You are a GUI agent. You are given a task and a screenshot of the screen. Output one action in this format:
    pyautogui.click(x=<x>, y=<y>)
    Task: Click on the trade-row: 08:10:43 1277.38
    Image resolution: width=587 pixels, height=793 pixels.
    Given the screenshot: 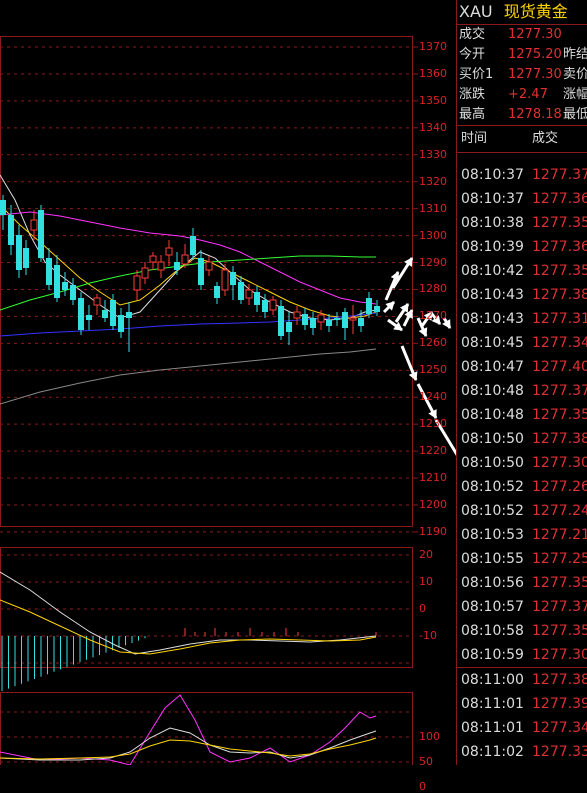 What is the action you would take?
    pyautogui.click(x=522, y=295)
    